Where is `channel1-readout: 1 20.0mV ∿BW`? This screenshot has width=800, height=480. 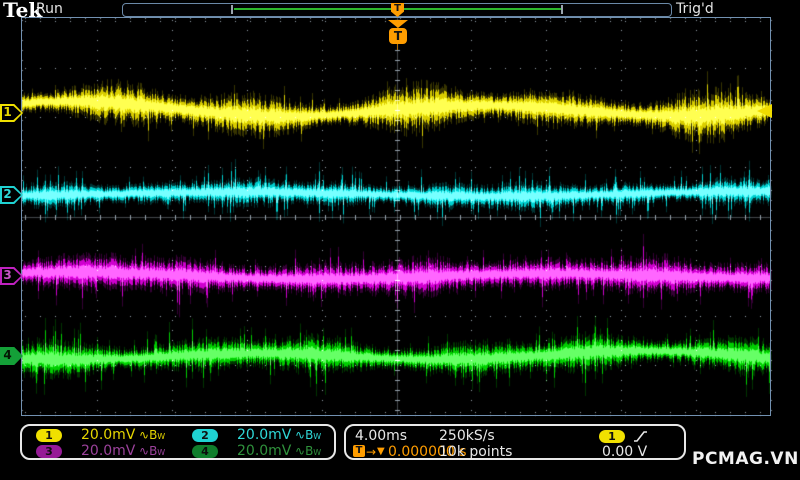
channel1-readout: 1 20.0mV ∿BW is located at coordinates (100, 435).